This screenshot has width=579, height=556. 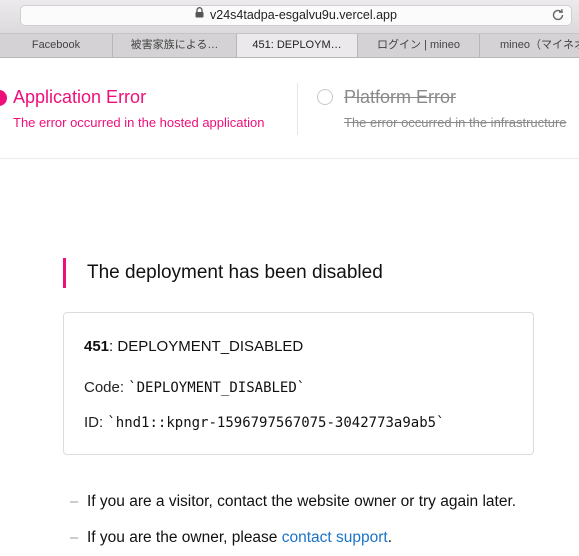 I want to click on tab-facebook: Facebook, so click(x=56, y=45).